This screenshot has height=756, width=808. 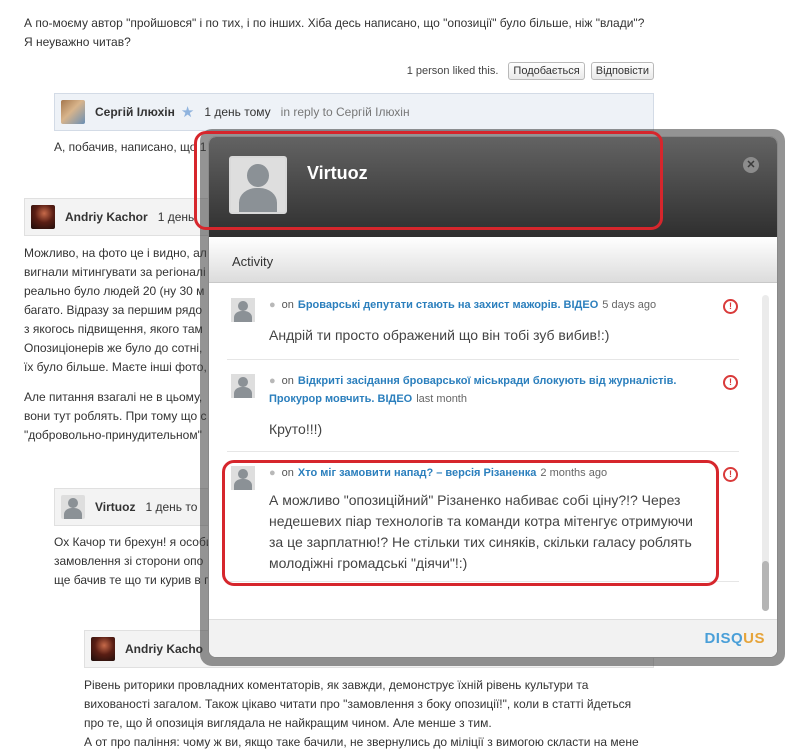 I want to click on comment-author: Andriy Kachor, so click(x=106, y=217).